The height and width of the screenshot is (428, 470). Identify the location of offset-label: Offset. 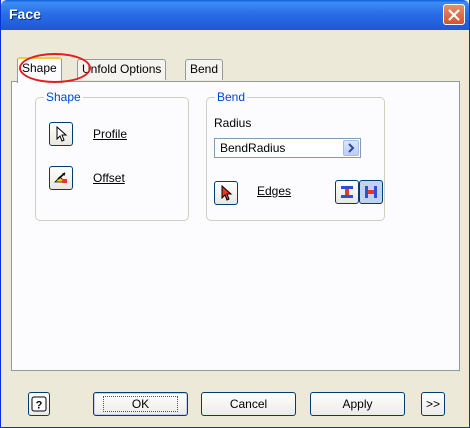
(109, 178).